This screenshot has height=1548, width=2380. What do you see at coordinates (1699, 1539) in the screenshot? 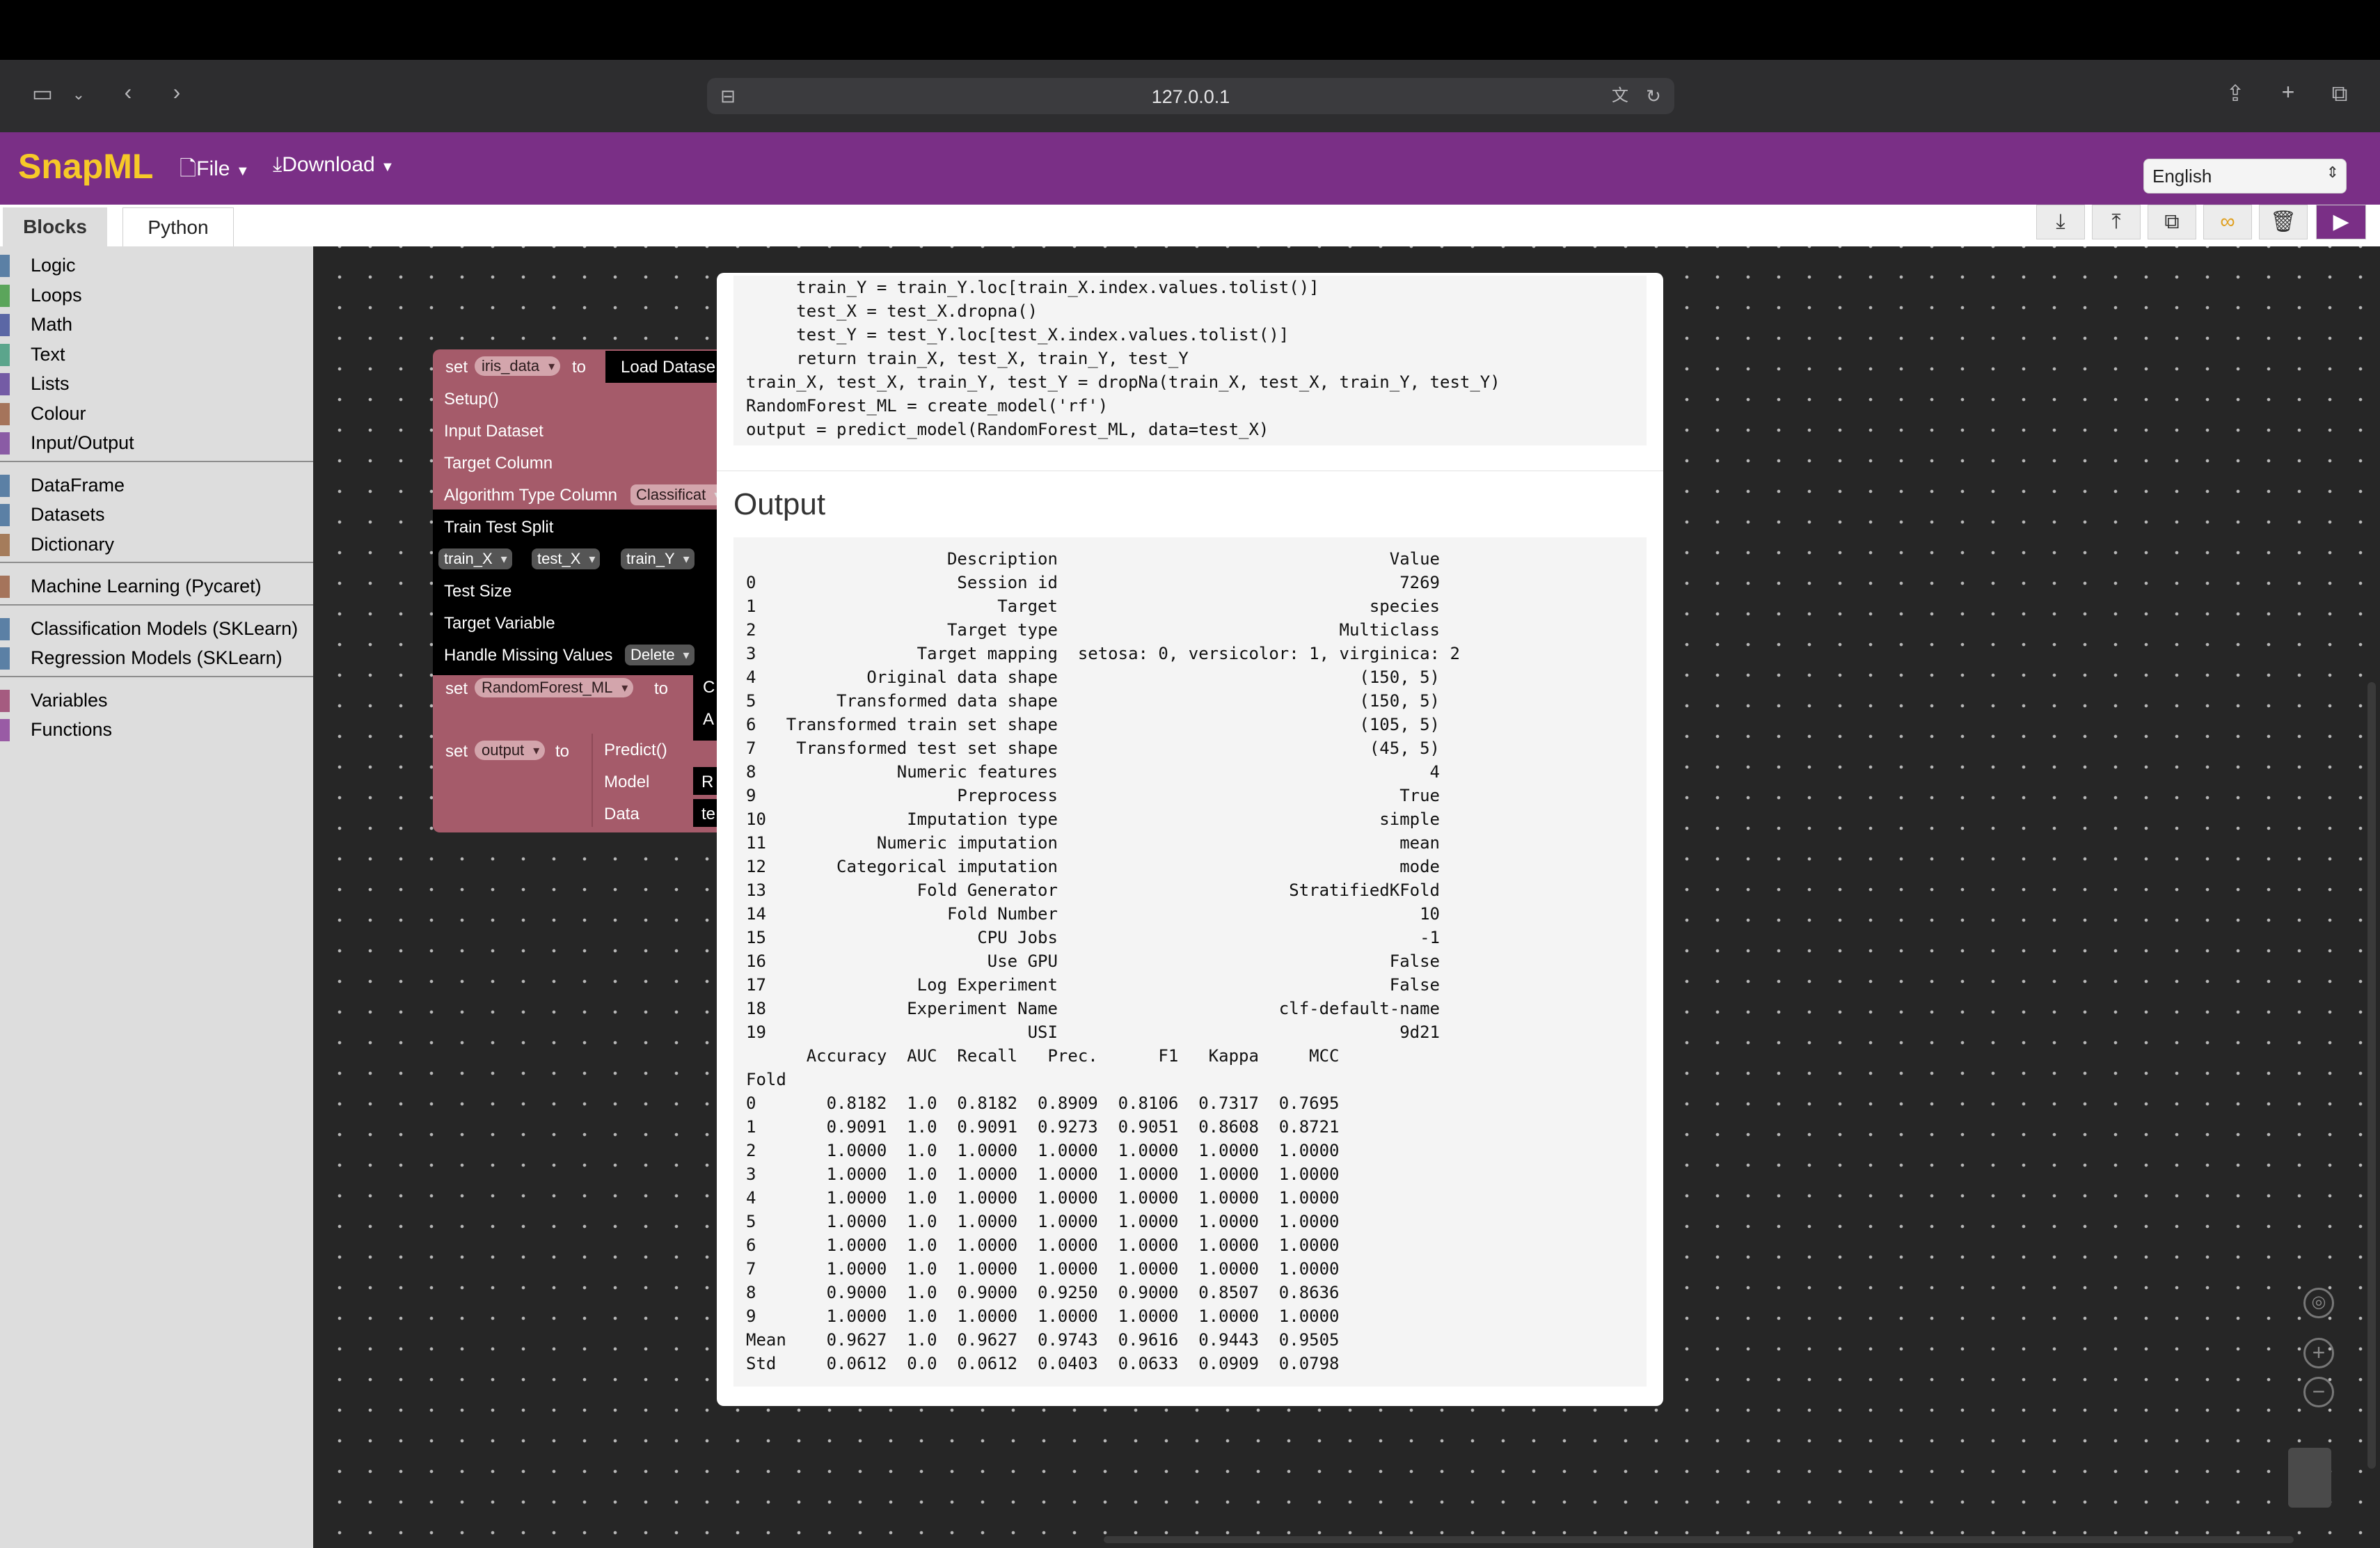
I see `horizontal-scrollbar` at bounding box center [1699, 1539].